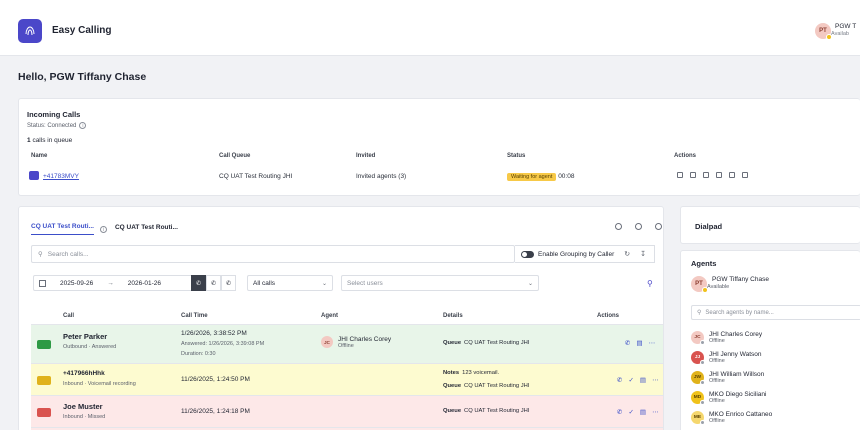  I want to click on details-cell: Queue CQ UAT Test Routing JHI, so click(486, 411).